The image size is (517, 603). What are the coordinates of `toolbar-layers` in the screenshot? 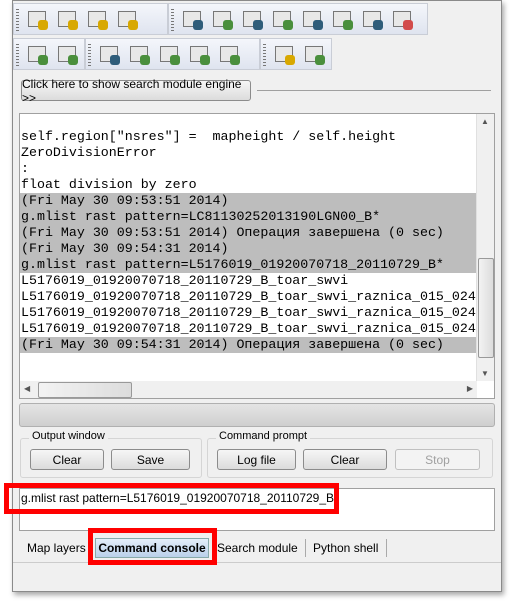 It's located at (298, 19).